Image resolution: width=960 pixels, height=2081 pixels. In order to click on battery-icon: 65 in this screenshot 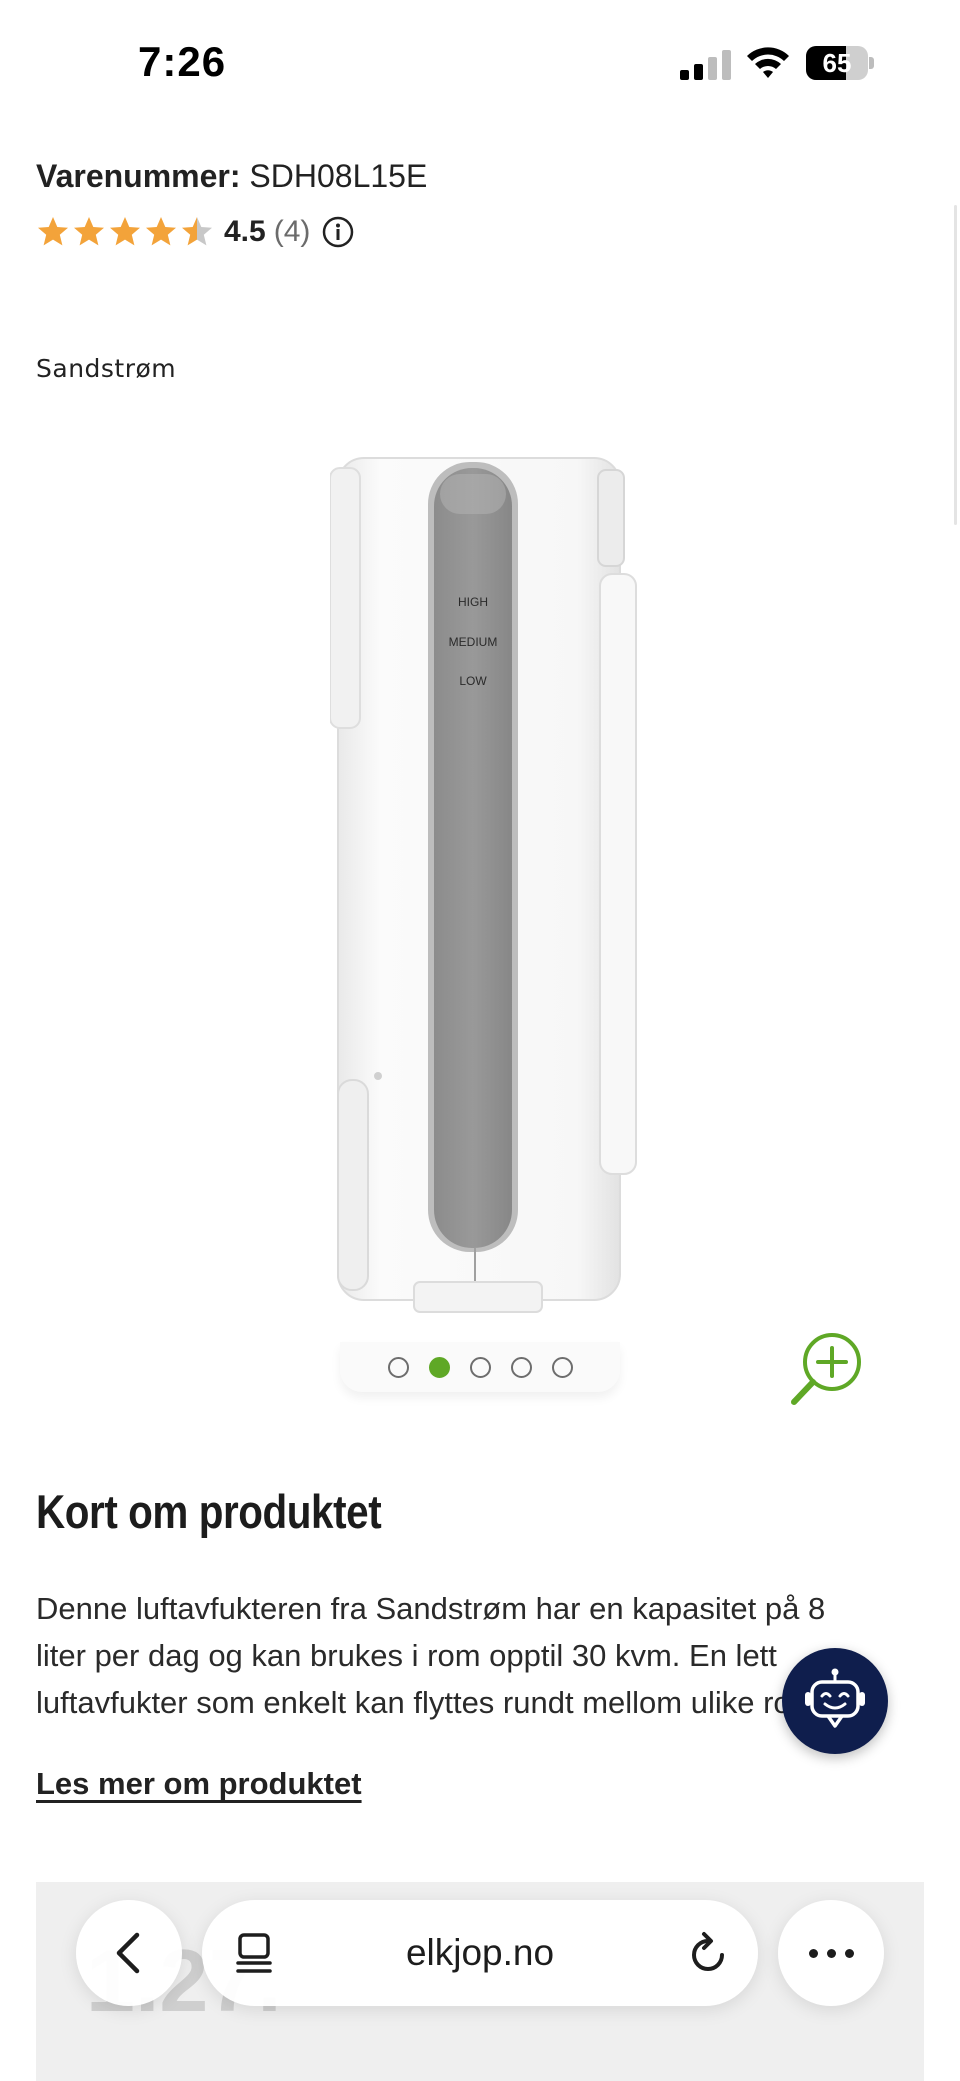, I will do `click(840, 63)`.